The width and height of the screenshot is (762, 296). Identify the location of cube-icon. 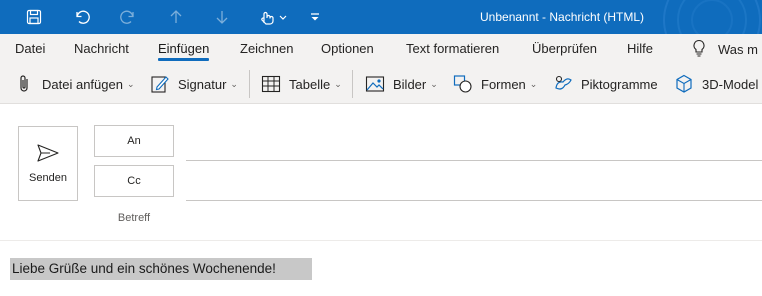
(684, 84).